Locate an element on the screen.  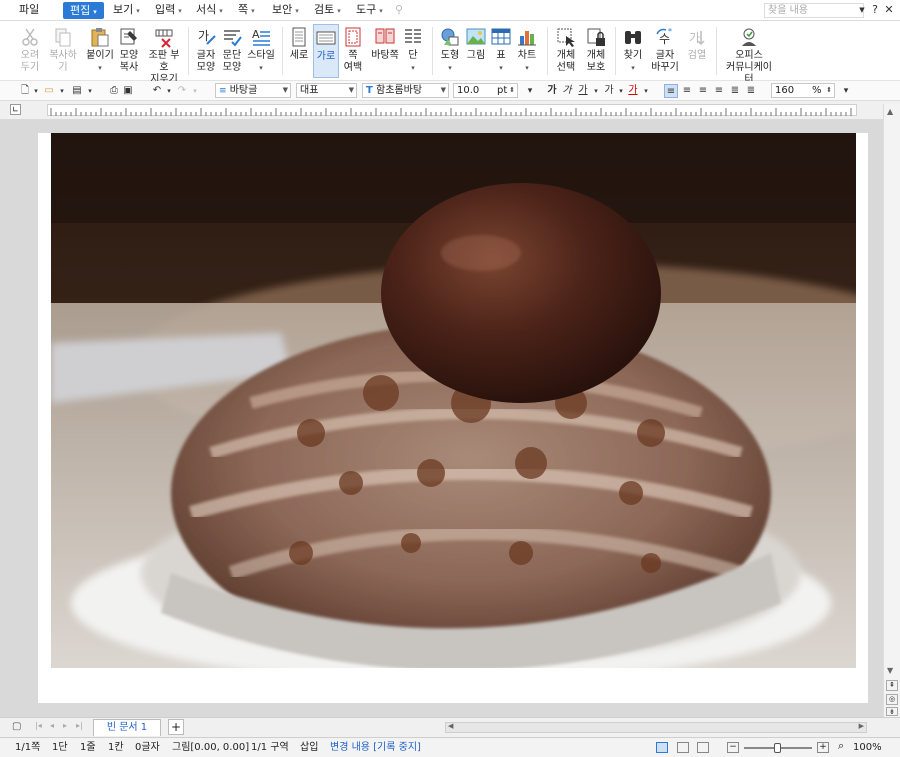
first-tab-icon: |◂ is located at coordinates (38, 725).